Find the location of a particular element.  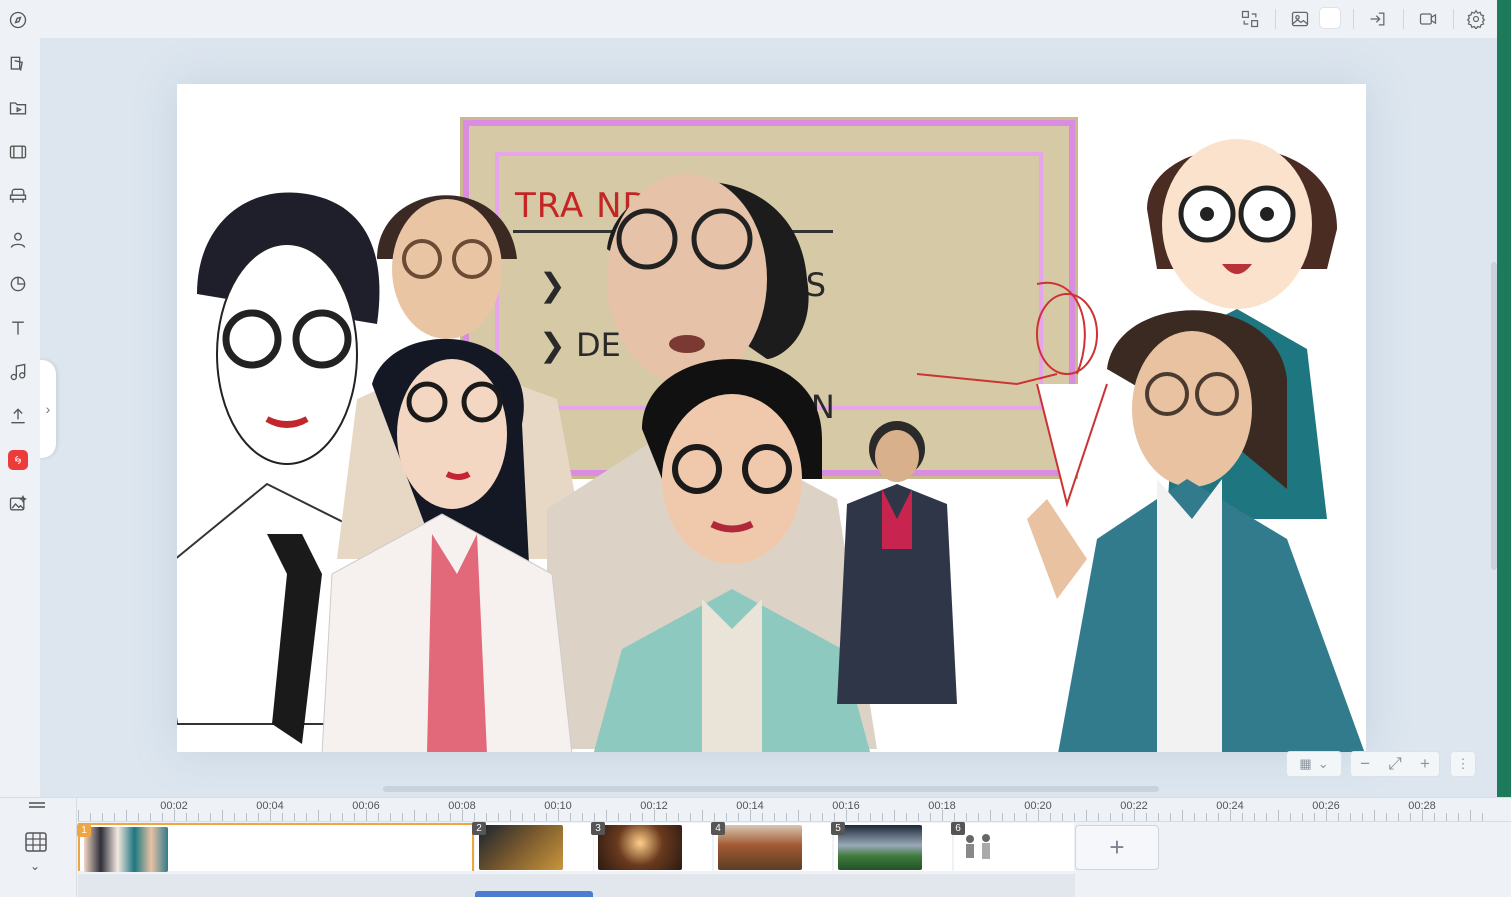

grid-toggle: ▦ ⌄ is located at coordinates (1314, 764).